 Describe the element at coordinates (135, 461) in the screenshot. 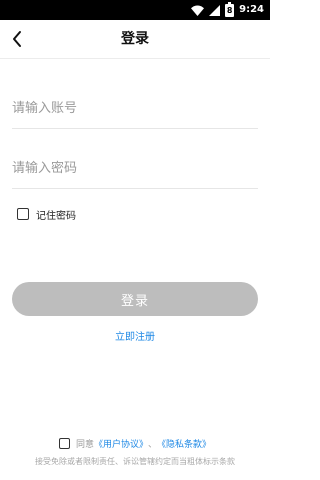

I see `agreement-disclaimer: 接受免除或者限制责任、诉讼管辖约定而当粗体标示条款` at that location.